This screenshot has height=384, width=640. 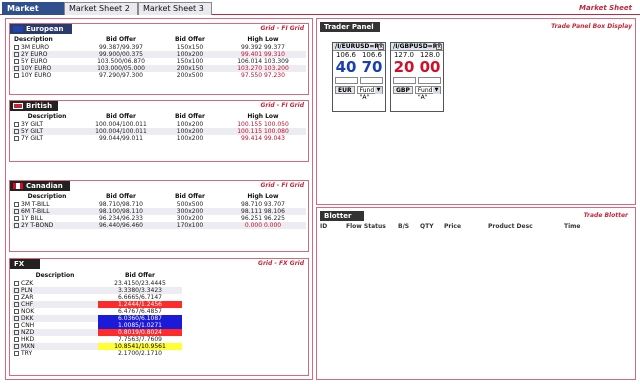 I want to click on tab-market-sheet: Market Sheet, so click(x=33, y=13).